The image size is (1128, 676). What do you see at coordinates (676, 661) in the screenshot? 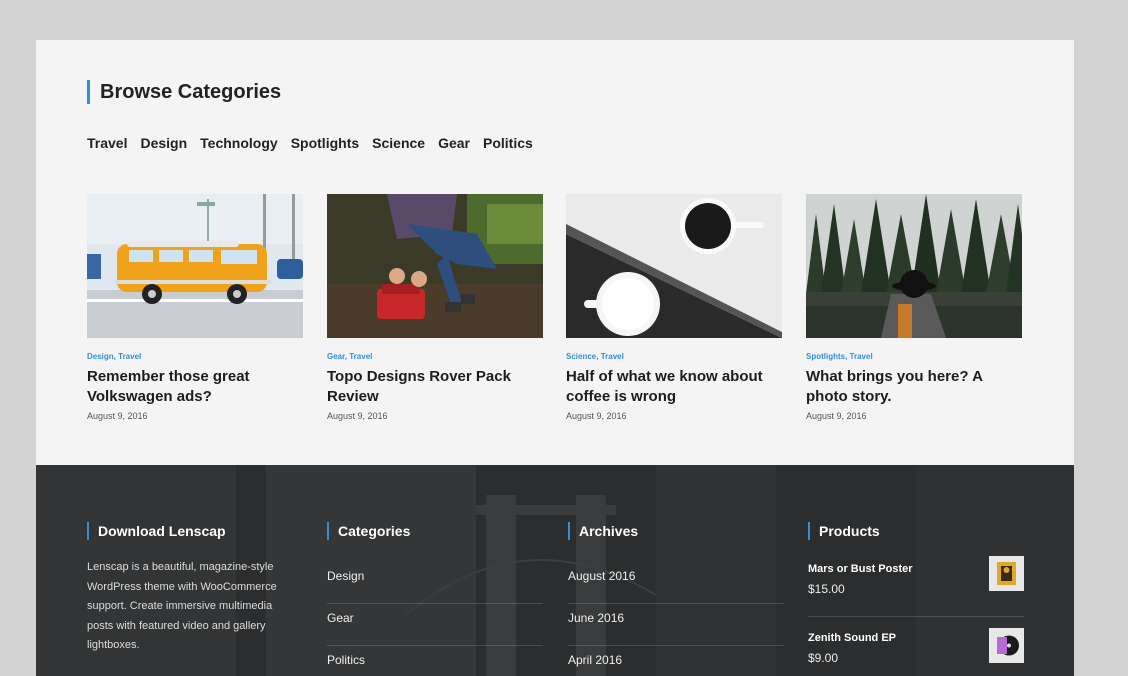
I see `footer-archive-link: April 2016` at bounding box center [676, 661].